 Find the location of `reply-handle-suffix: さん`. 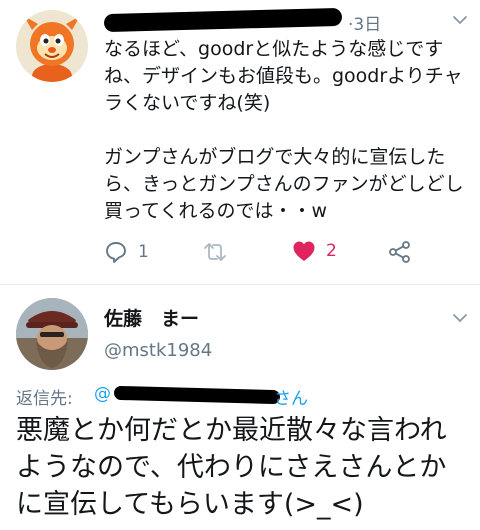

reply-handle-suffix: さん is located at coordinates (291, 396).